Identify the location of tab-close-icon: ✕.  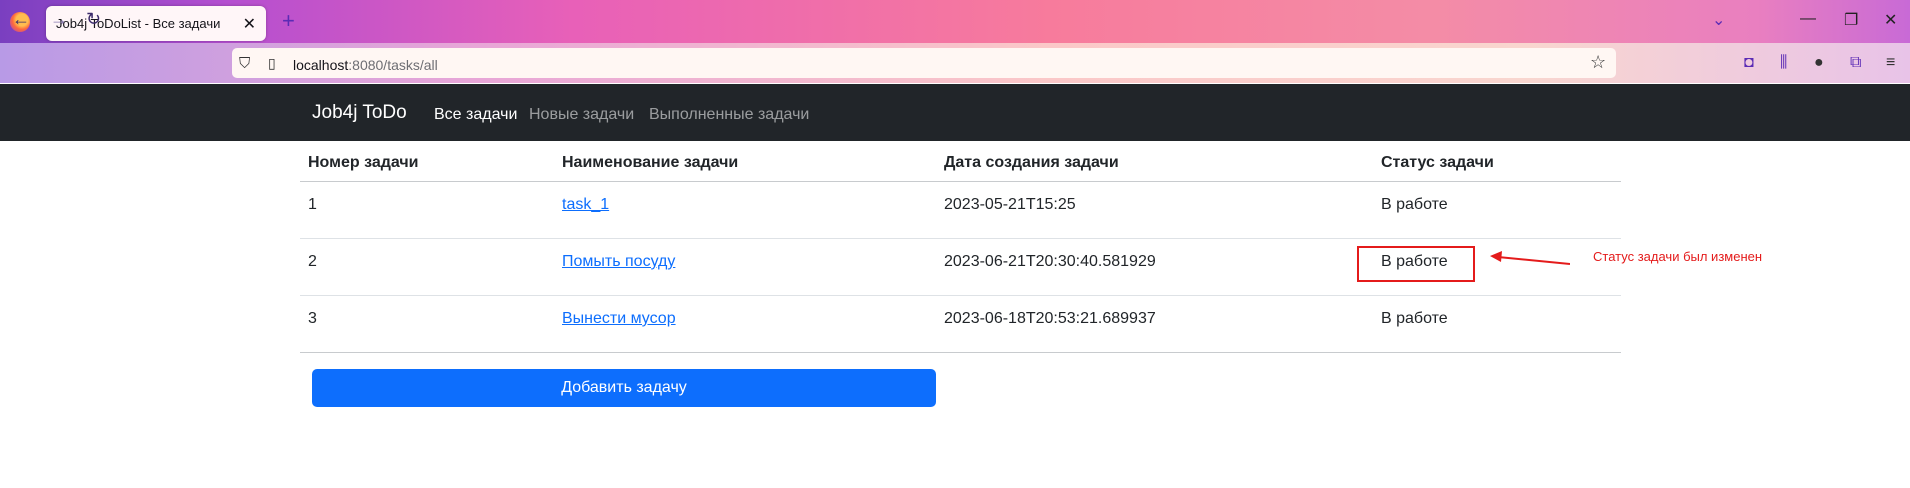
(249, 24).